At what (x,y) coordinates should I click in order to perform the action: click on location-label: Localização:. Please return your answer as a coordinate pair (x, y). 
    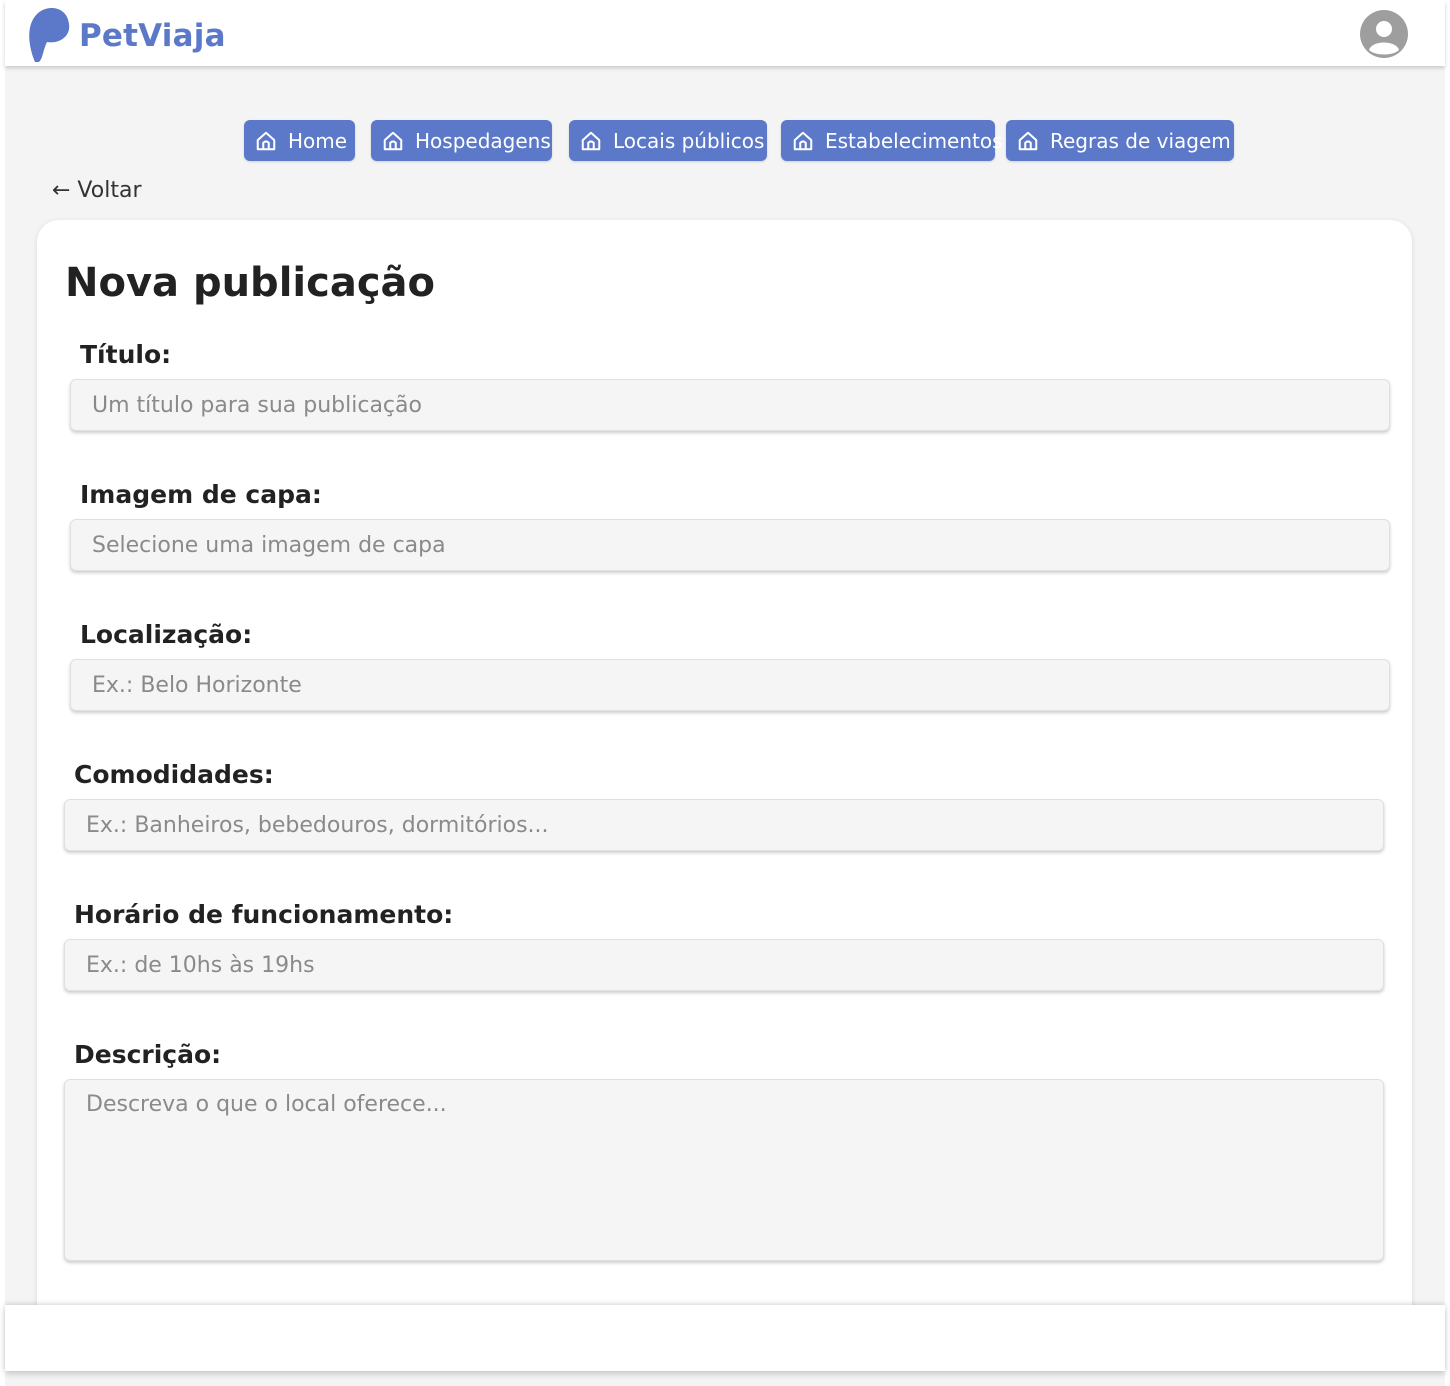
    Looking at the image, I should click on (166, 634).